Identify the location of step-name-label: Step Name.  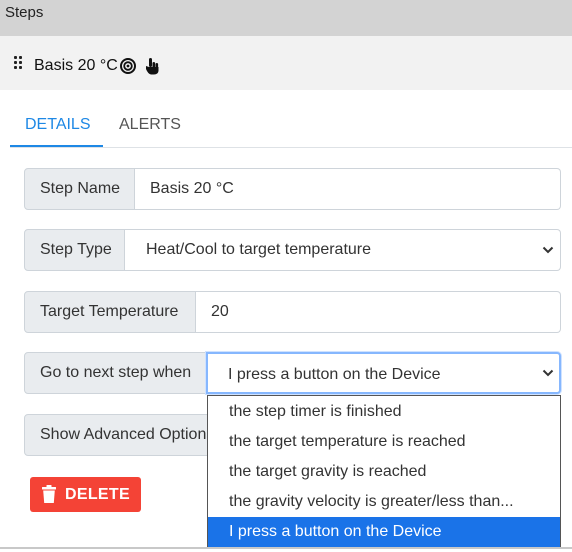
(79, 189).